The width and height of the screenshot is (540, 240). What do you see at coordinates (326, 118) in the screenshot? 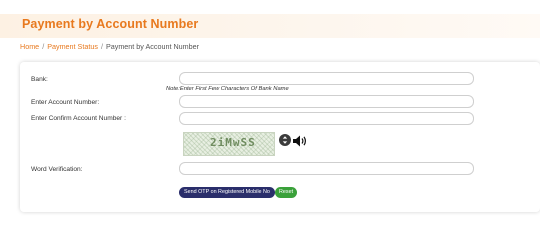
I see `confirm-account-number-input` at bounding box center [326, 118].